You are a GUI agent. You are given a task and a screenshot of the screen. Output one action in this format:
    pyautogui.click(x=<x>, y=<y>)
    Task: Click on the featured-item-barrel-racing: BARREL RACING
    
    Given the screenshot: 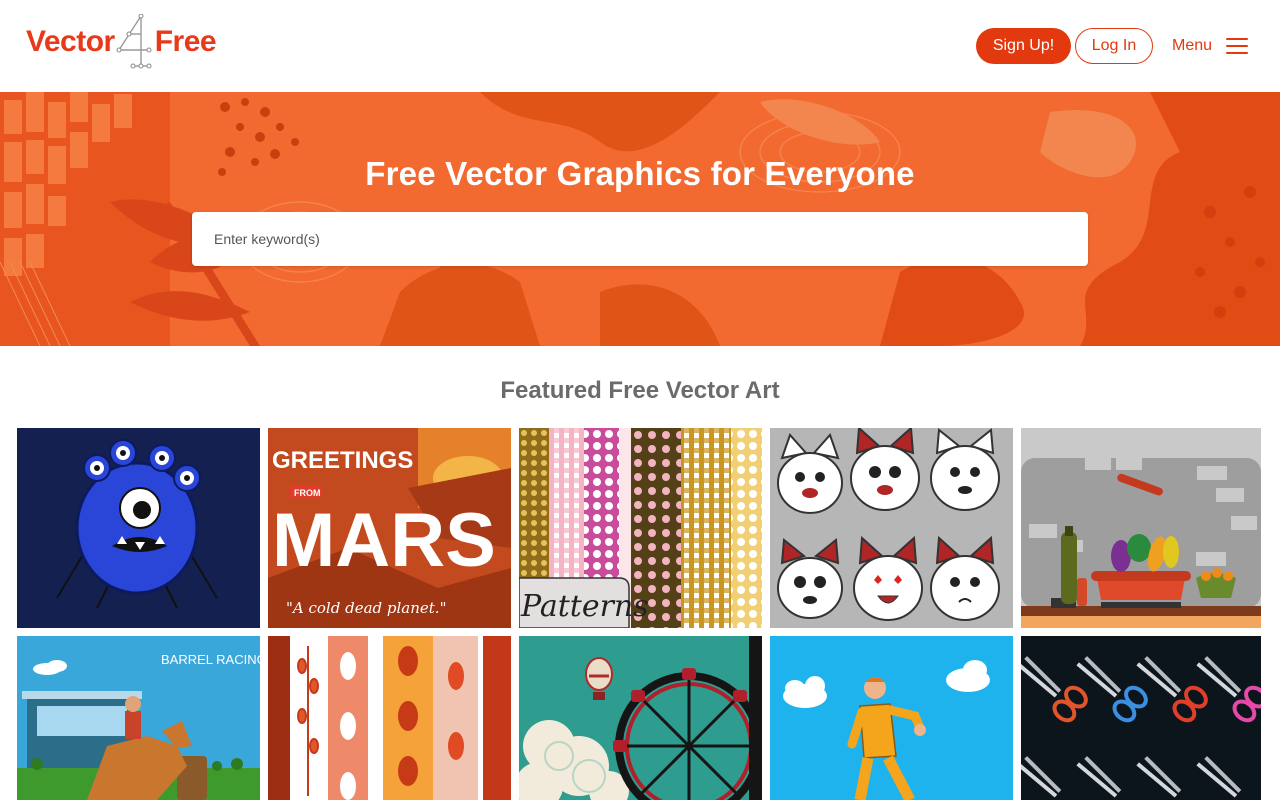 What is the action you would take?
    pyautogui.click(x=138, y=718)
    